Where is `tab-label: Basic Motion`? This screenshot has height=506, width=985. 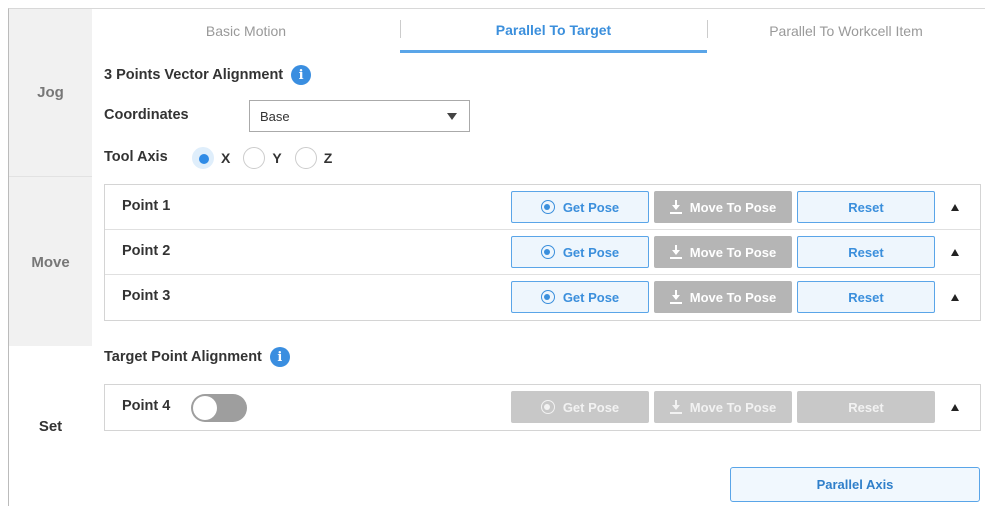 tab-label: Basic Motion is located at coordinates (246, 31).